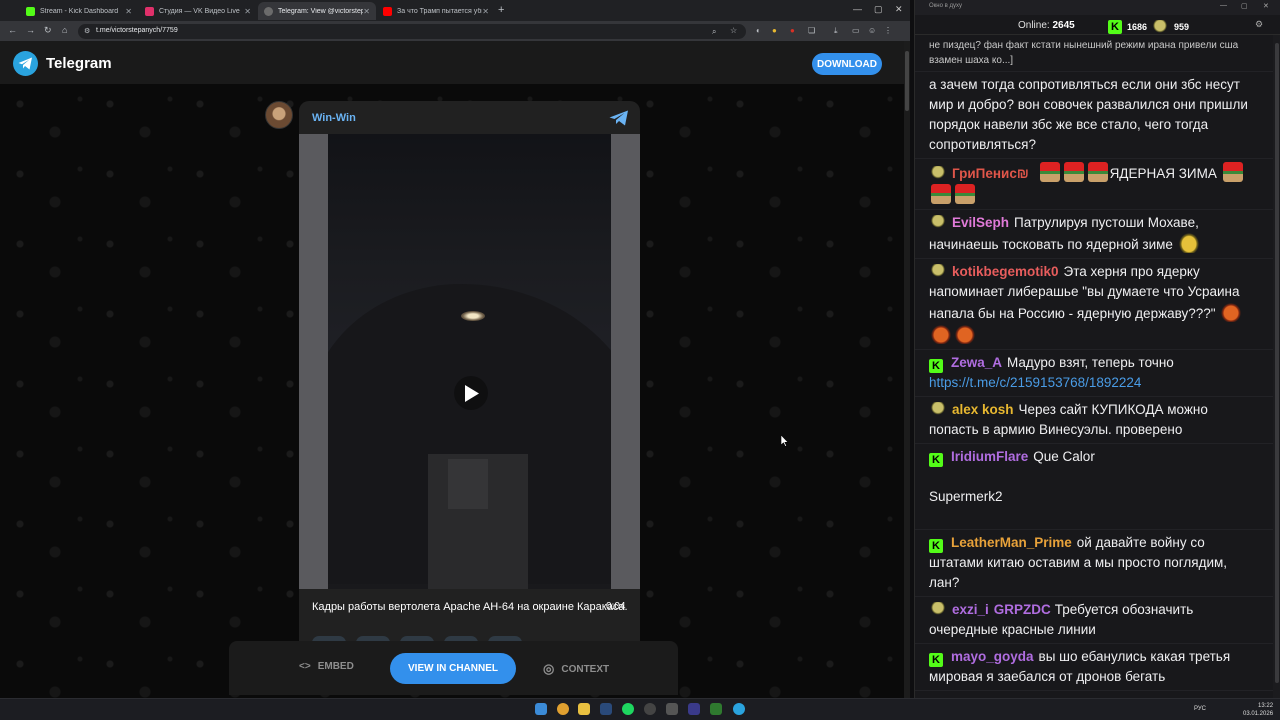 The image size is (1280, 720). I want to click on username: LeatherMan_Prime, so click(1011, 542).